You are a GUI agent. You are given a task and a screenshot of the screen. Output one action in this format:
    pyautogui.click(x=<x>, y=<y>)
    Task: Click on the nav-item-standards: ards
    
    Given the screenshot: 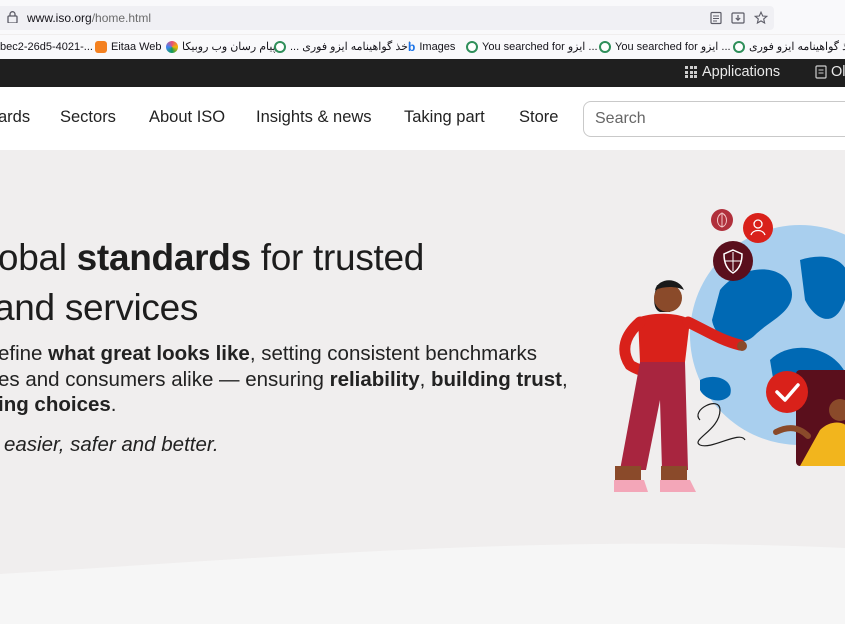 What is the action you would take?
    pyautogui.click(x=15, y=117)
    